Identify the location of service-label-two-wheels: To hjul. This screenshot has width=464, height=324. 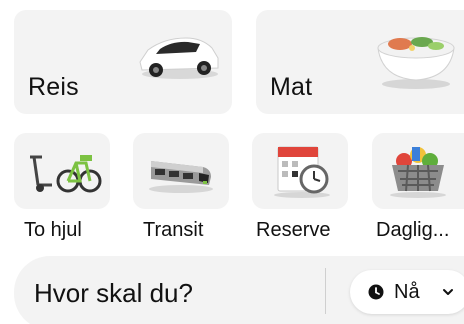
(53, 230).